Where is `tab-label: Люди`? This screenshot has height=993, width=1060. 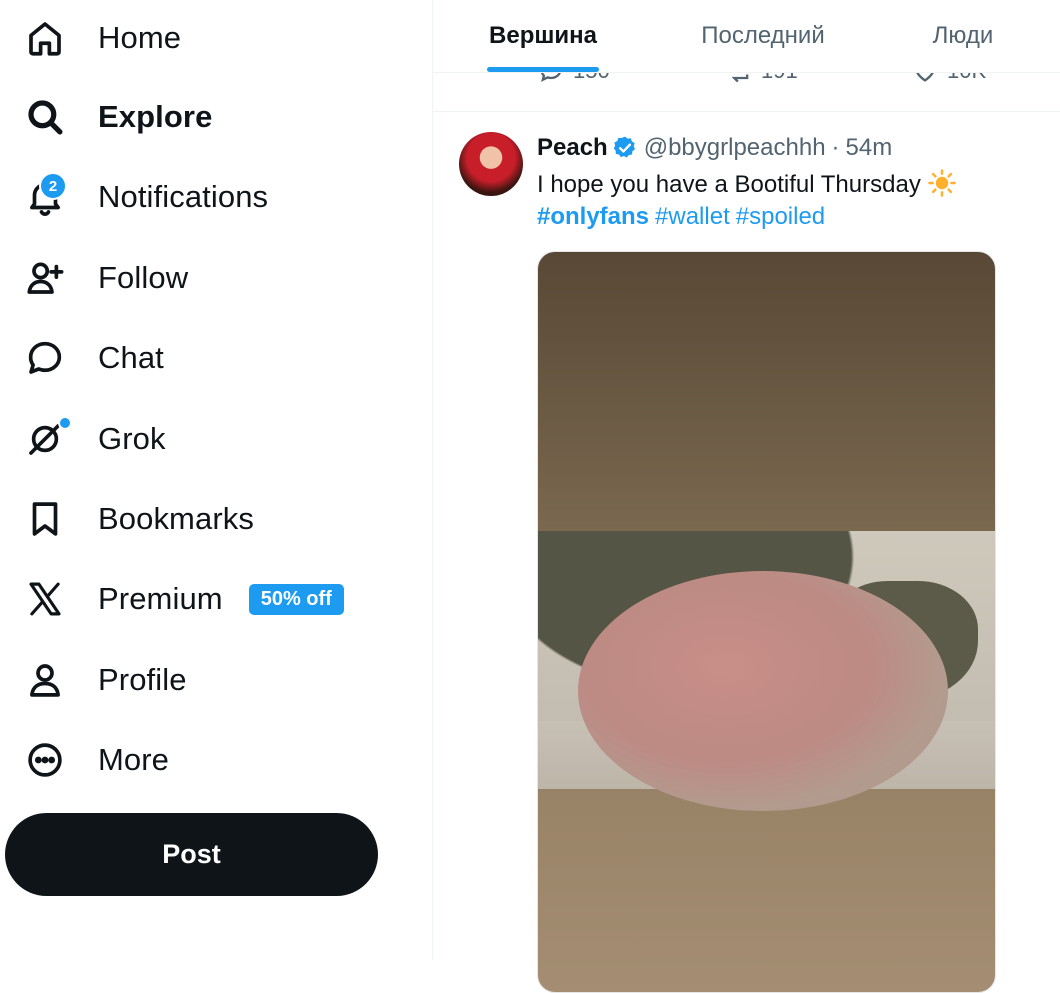 tab-label: Люди is located at coordinates (963, 35).